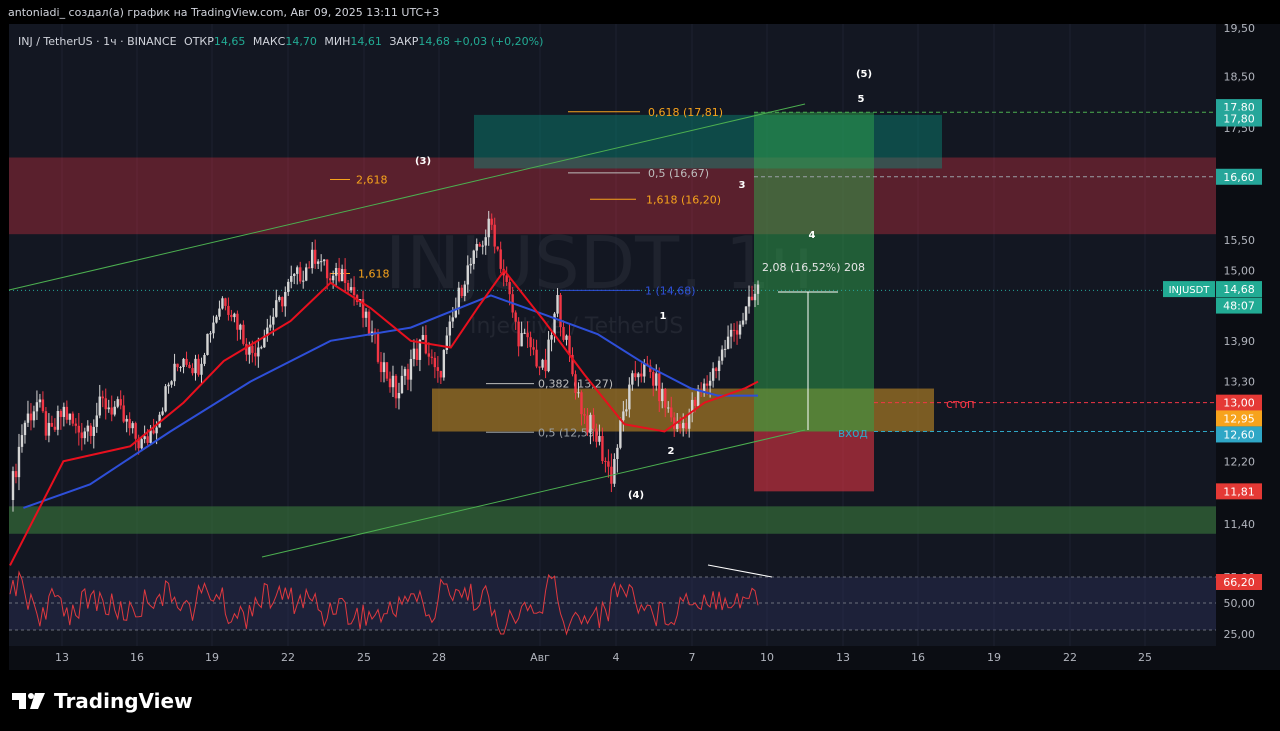 This screenshot has height=731, width=1280. Describe the element at coordinates (1240, 240) in the screenshot. I see `price-tick: 15,50` at that location.